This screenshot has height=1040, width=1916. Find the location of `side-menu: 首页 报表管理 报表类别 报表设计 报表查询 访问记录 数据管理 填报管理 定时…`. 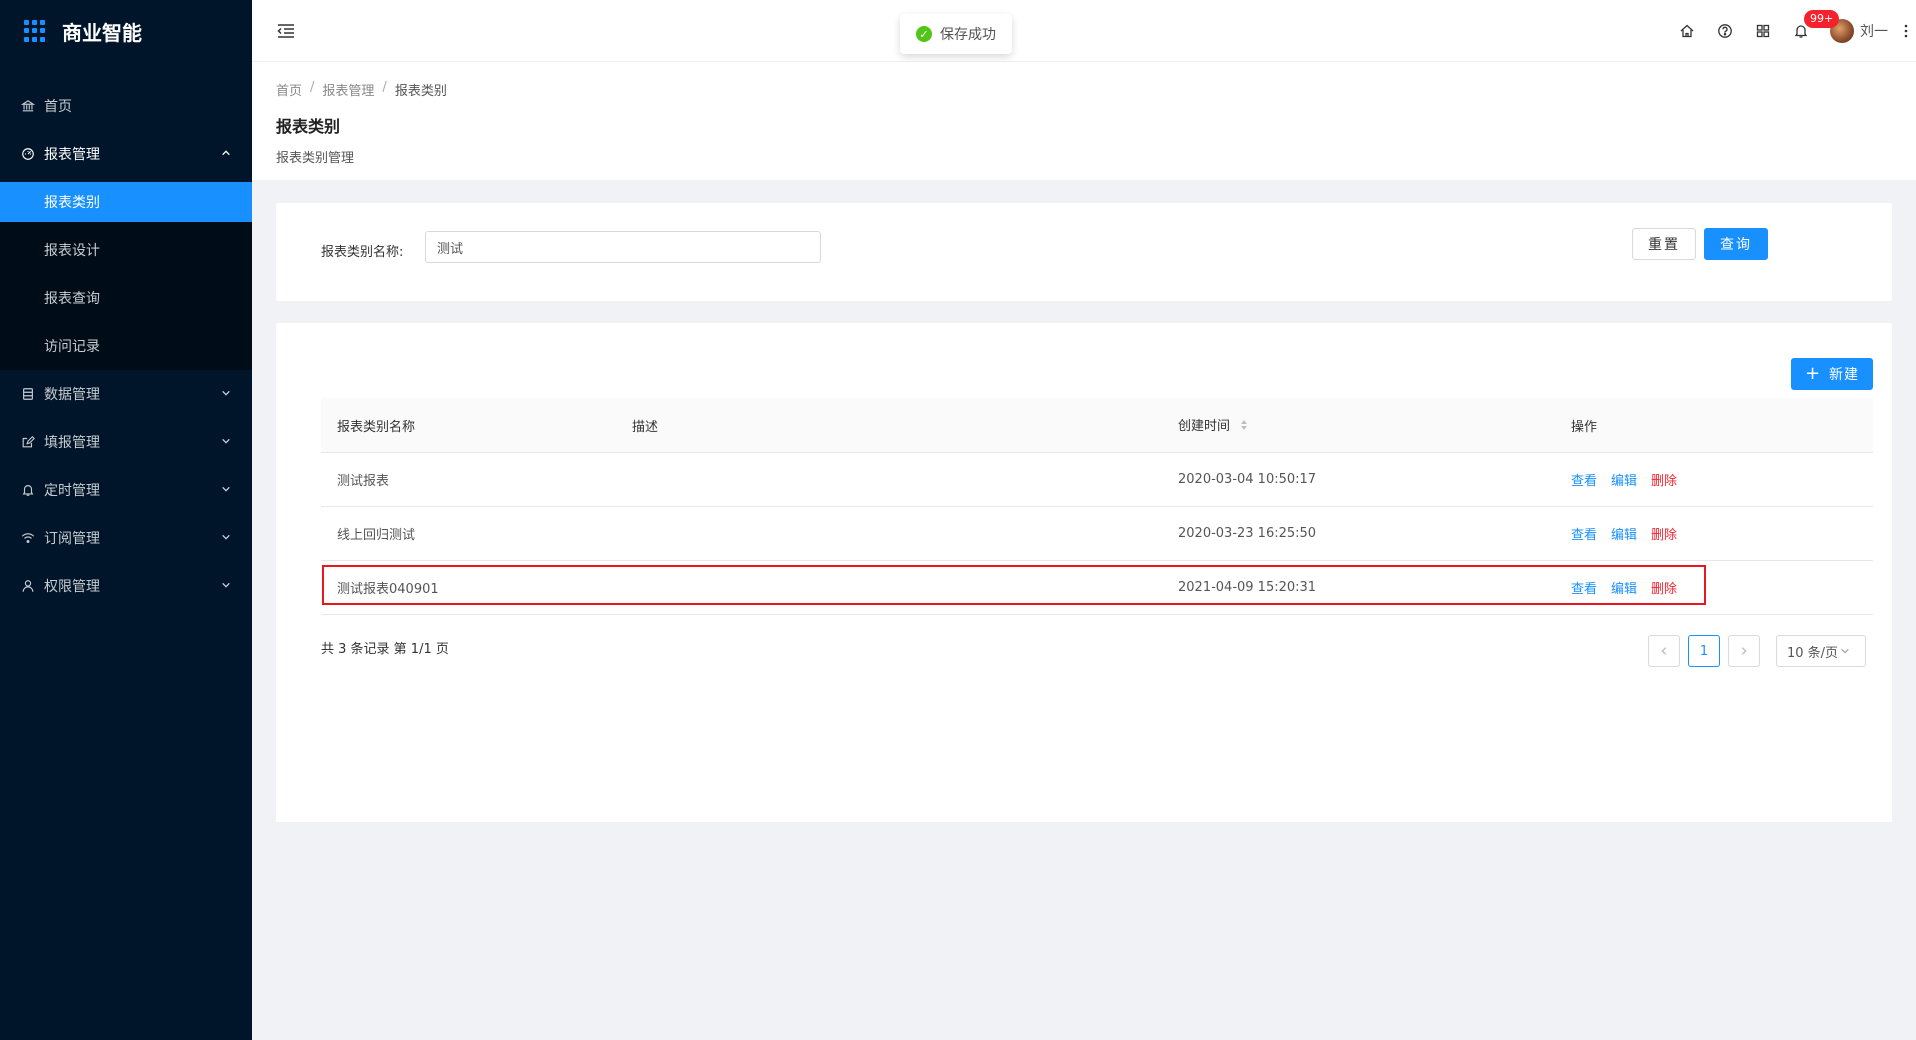

side-menu: 首页 报表管理 报表类别 报表设计 报表查询 访问记录 数据管理 填报管理 定时… is located at coordinates (126, 346).